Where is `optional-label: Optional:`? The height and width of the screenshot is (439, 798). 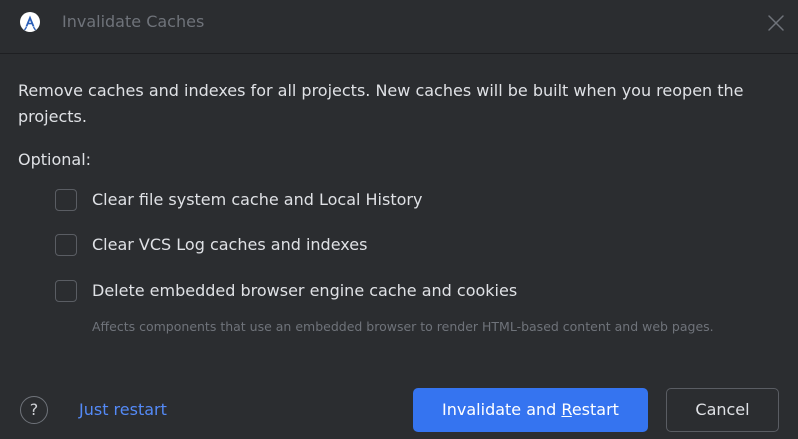 optional-label: Optional: is located at coordinates (55, 159).